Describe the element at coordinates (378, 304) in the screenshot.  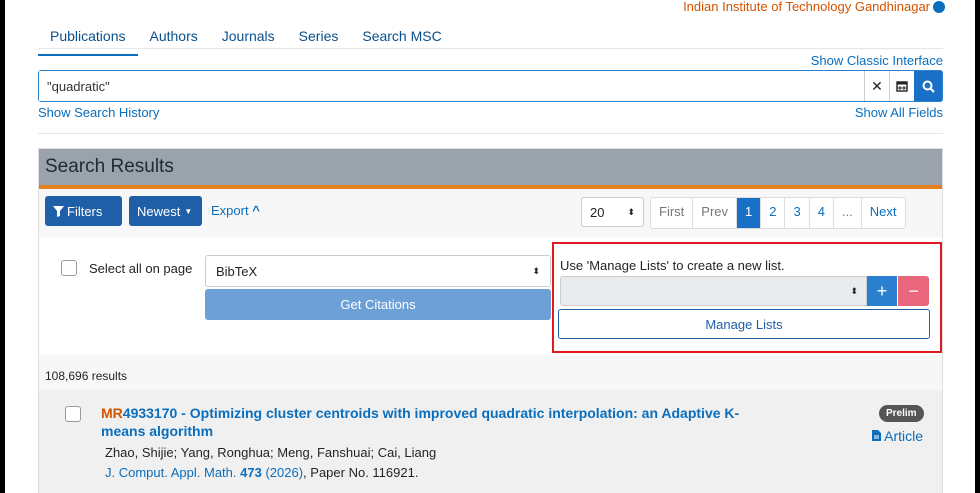
I see `get-citations-button: Get Citations` at that location.